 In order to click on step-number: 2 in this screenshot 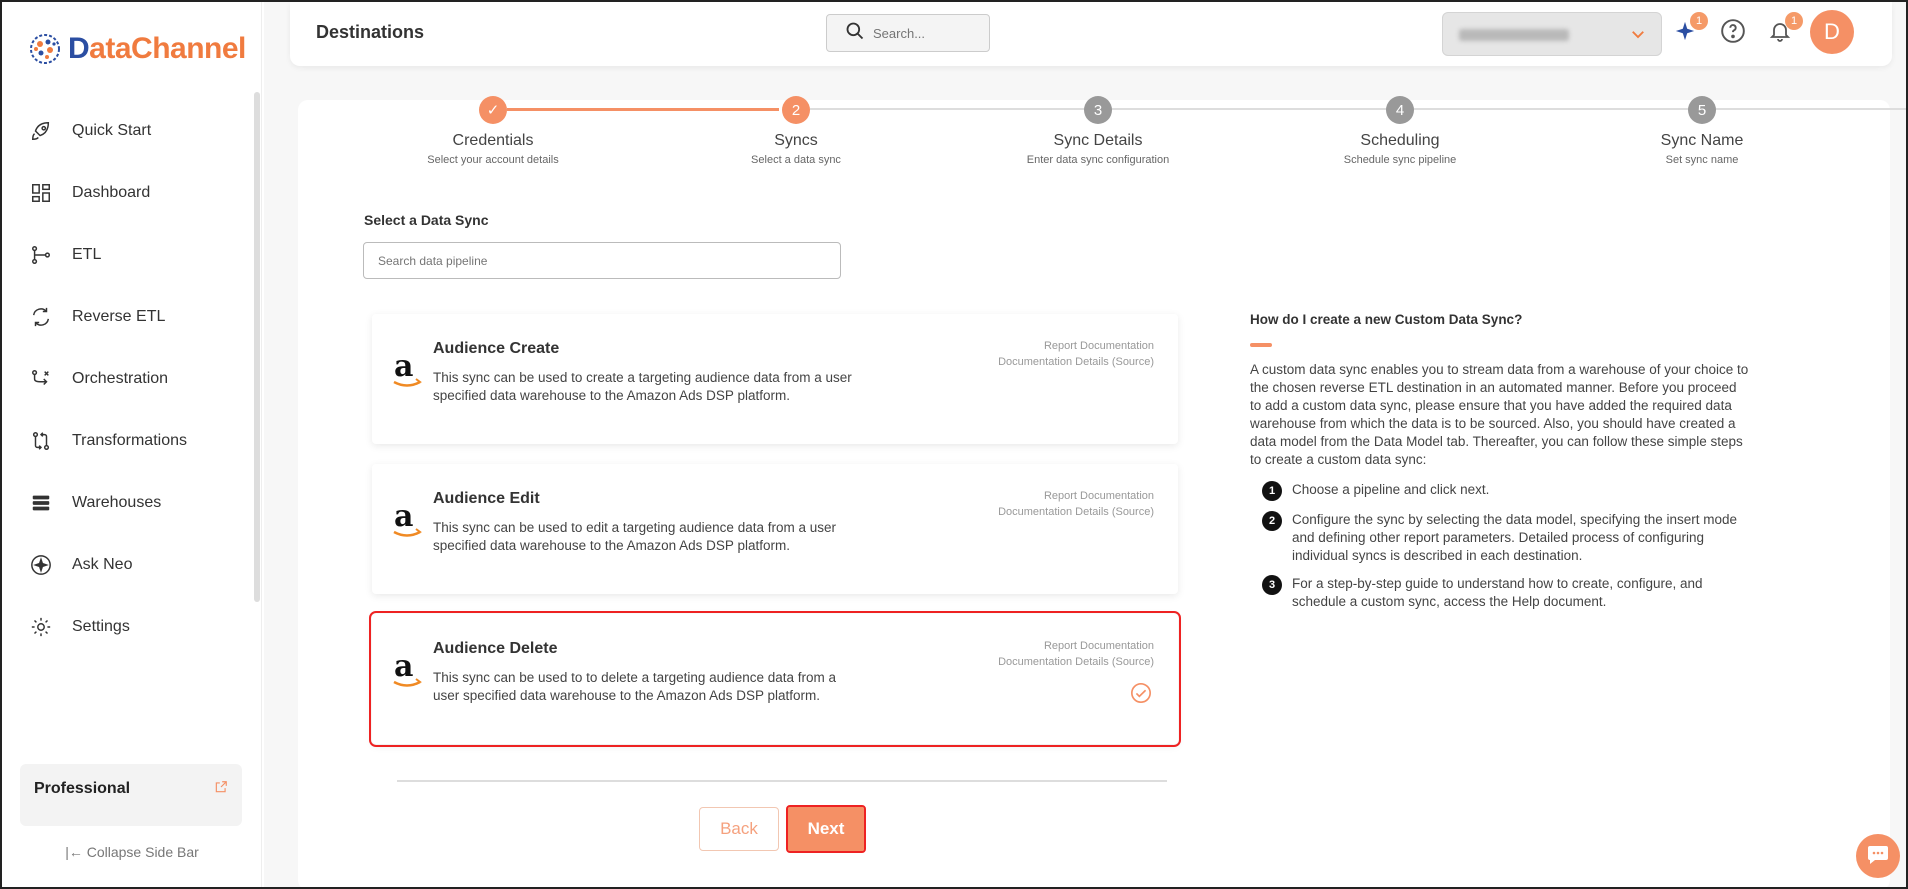, I will do `click(796, 110)`.